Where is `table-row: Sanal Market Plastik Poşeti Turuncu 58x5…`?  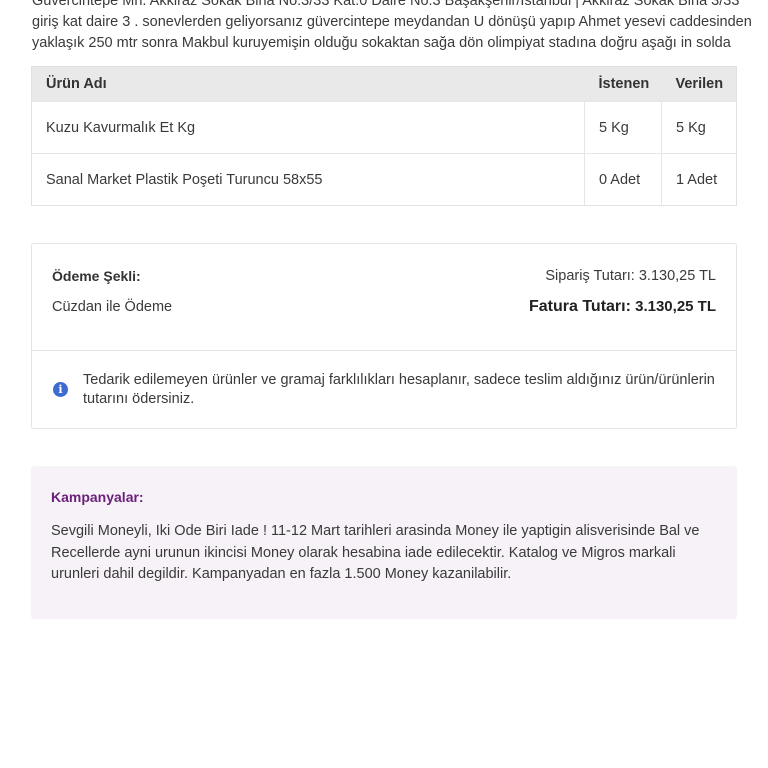 table-row: Sanal Market Plastik Poşeti Turuncu 58x5… is located at coordinates (384, 179).